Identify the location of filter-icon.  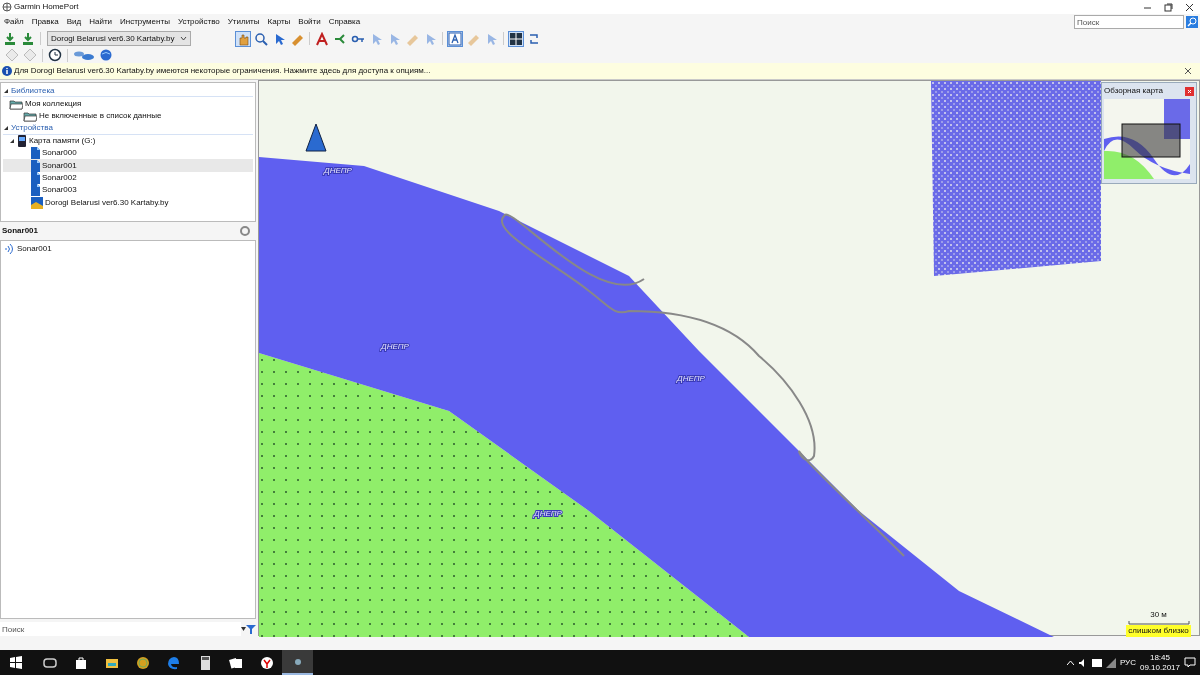
(251, 629).